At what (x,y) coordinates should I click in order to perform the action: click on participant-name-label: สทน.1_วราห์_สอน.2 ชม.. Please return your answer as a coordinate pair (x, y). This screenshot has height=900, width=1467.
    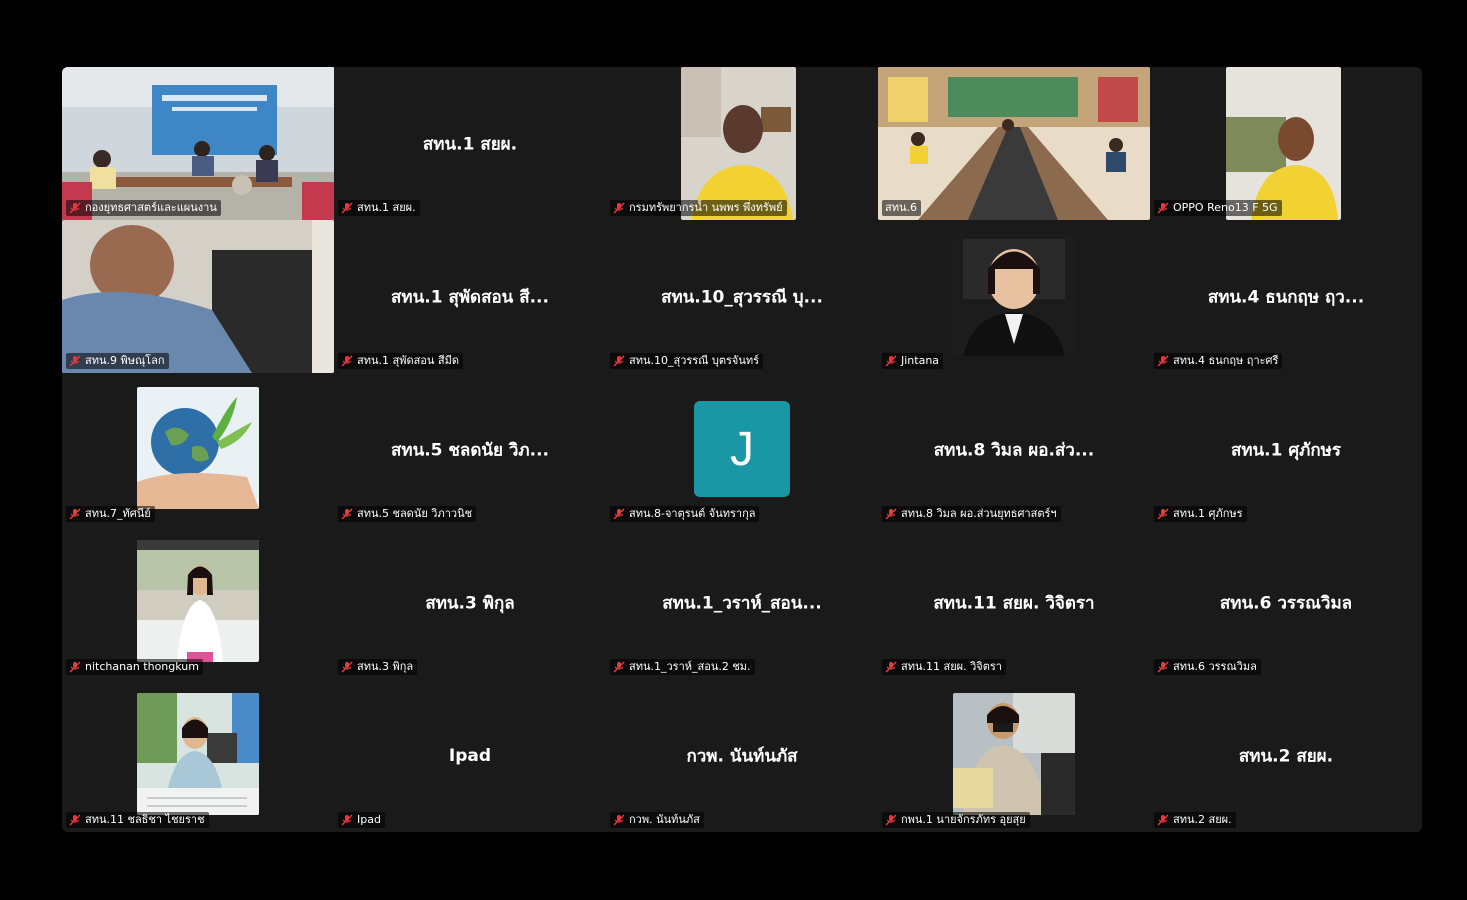
    Looking at the image, I should click on (682, 667).